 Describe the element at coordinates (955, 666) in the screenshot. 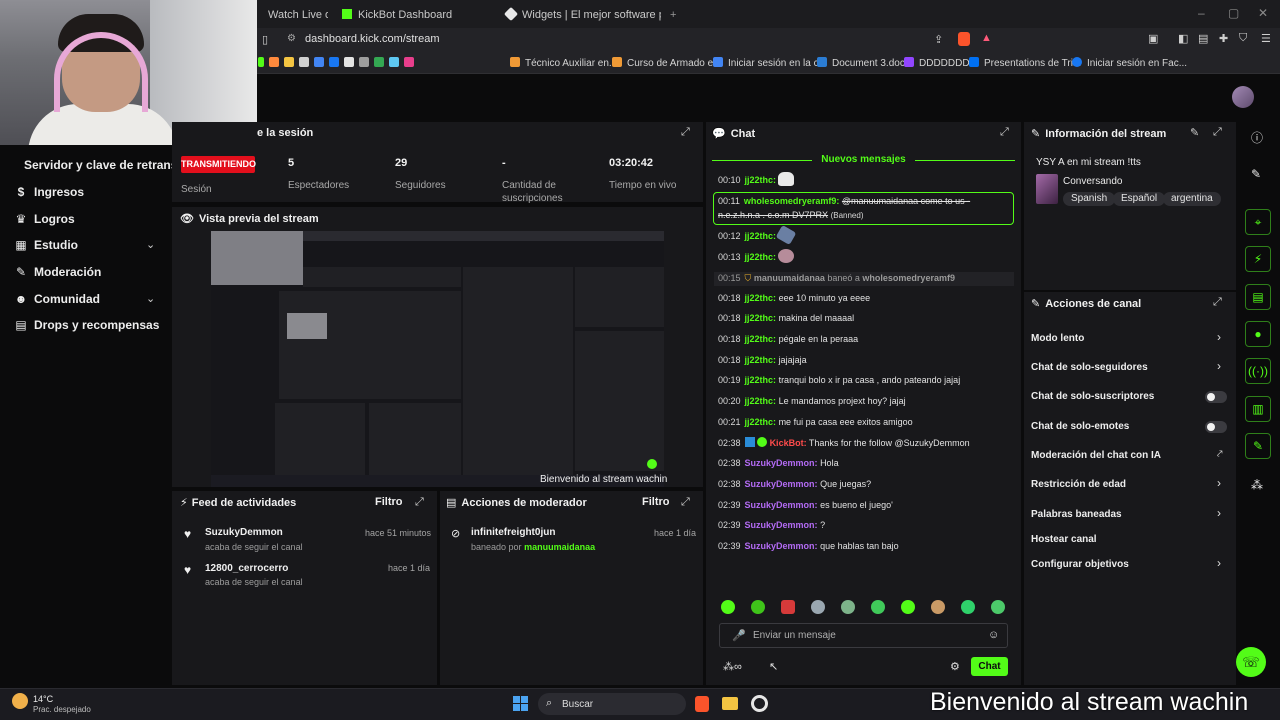

I see `chat-settings-icon: ⚙` at that location.